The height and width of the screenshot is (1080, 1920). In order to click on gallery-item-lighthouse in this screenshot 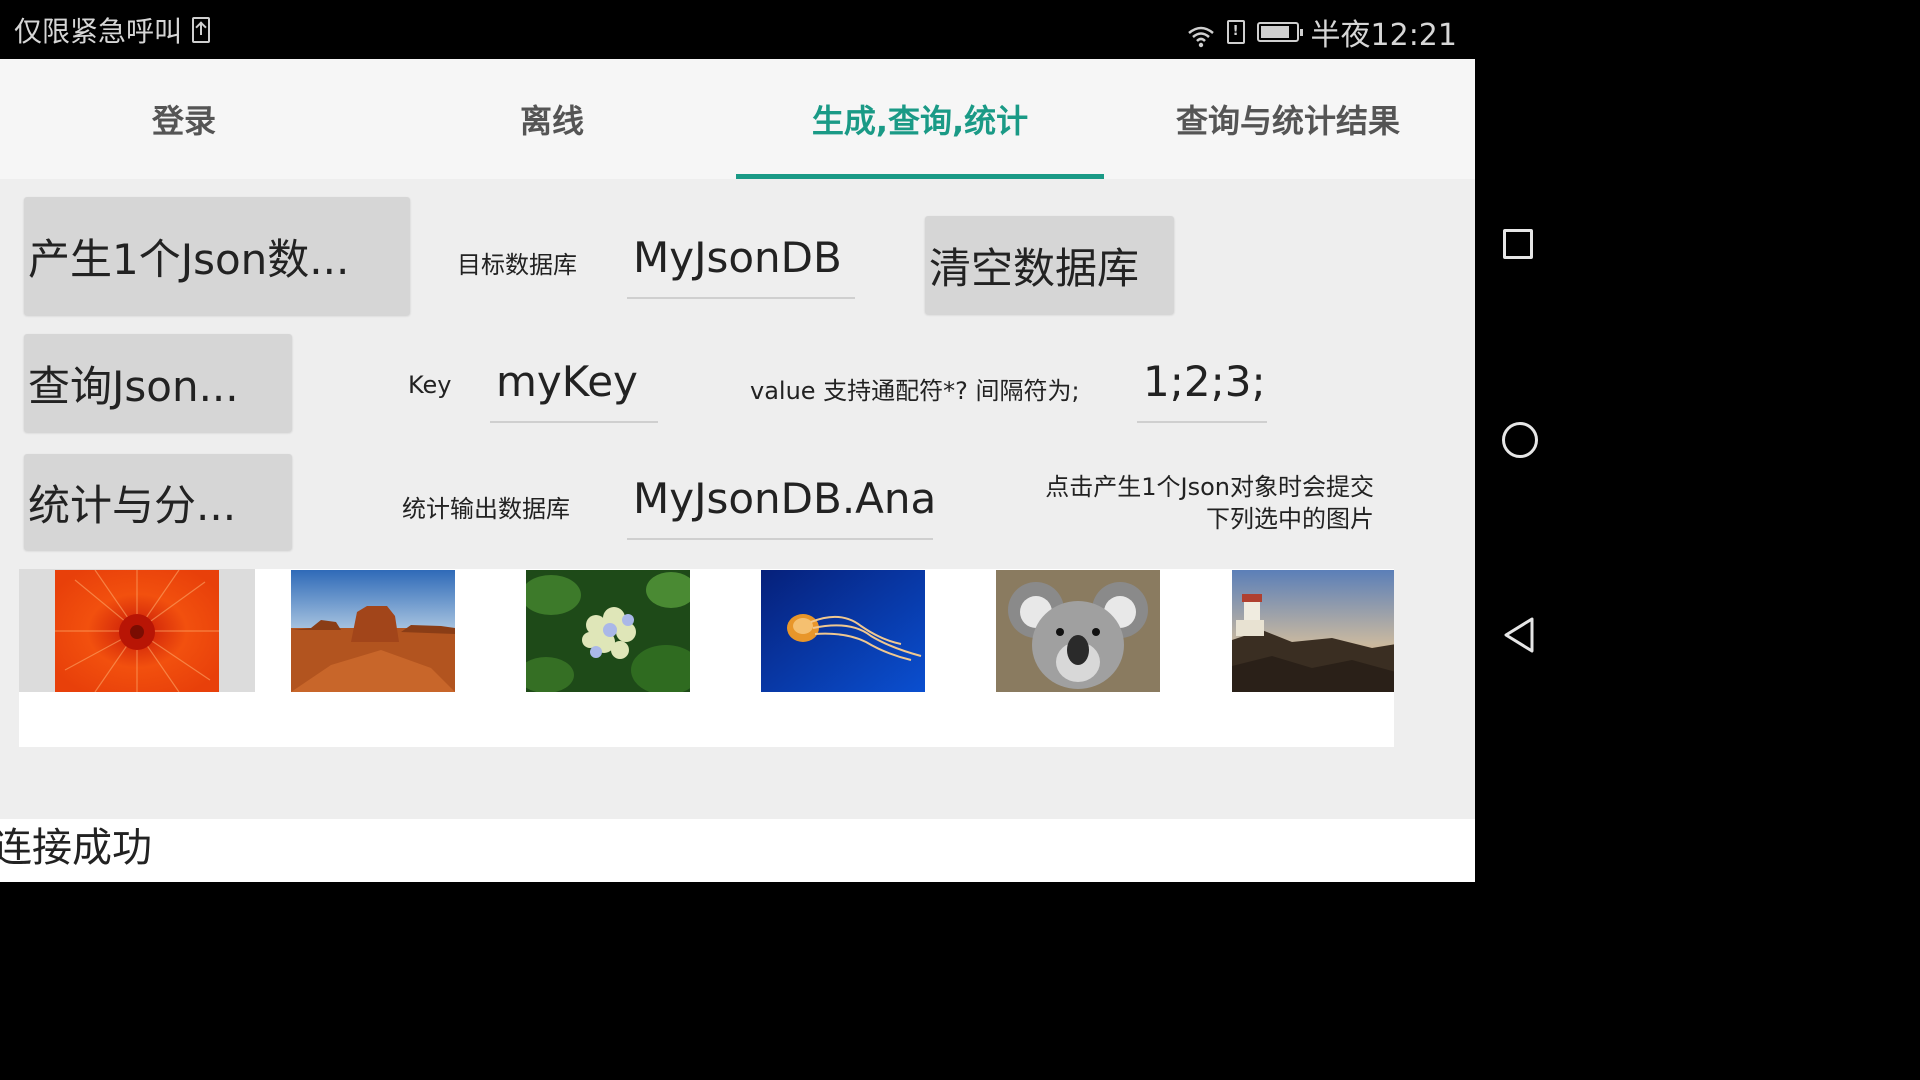, I will do `click(1313, 630)`.